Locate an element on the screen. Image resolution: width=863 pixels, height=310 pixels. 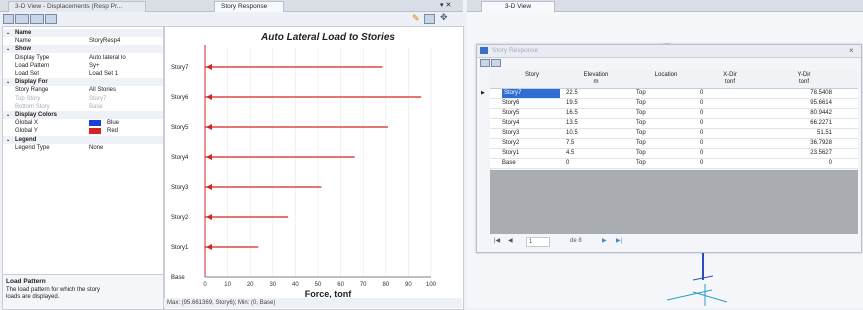
zoom-icon is located at coordinates (429, 19).